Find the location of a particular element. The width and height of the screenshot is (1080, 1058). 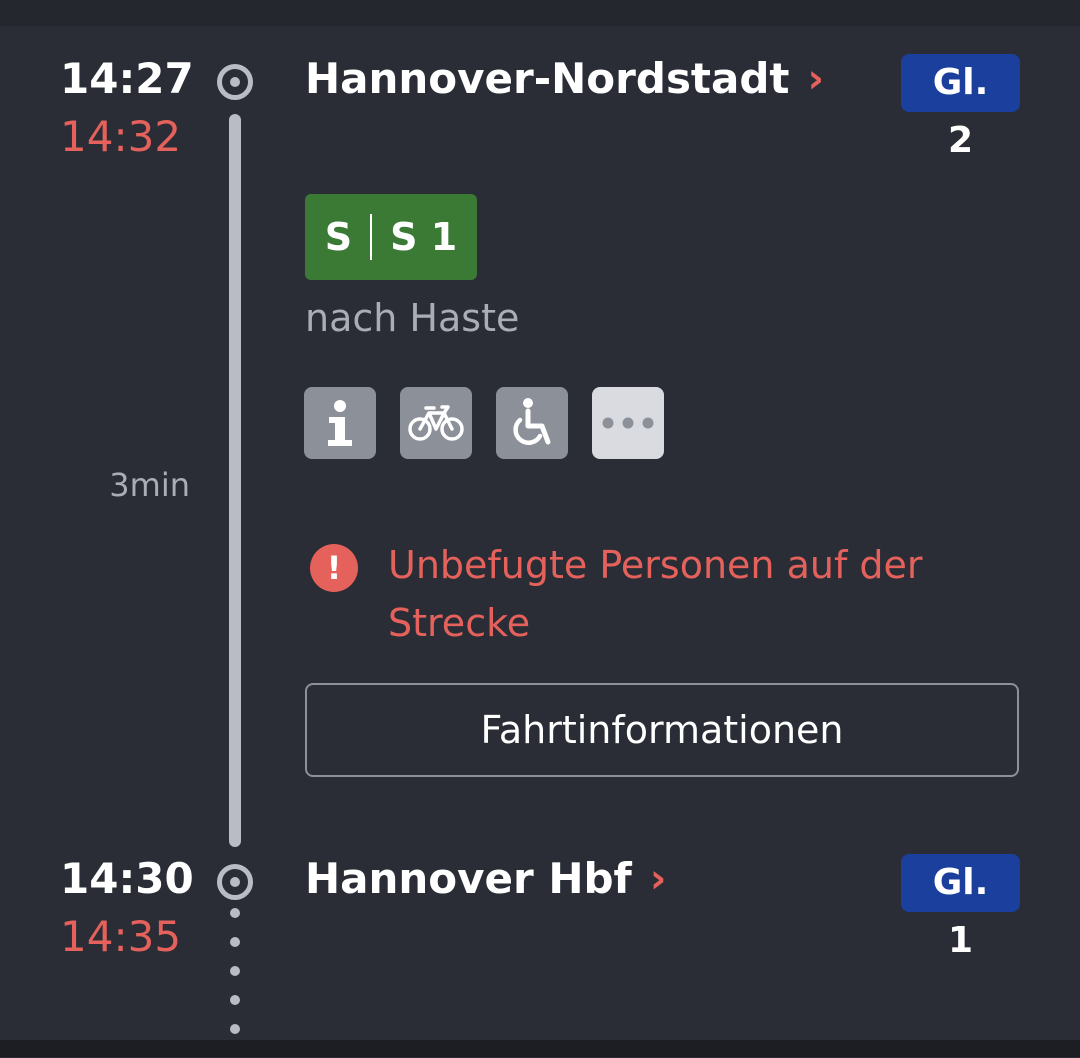

top-strip is located at coordinates (540, 13).